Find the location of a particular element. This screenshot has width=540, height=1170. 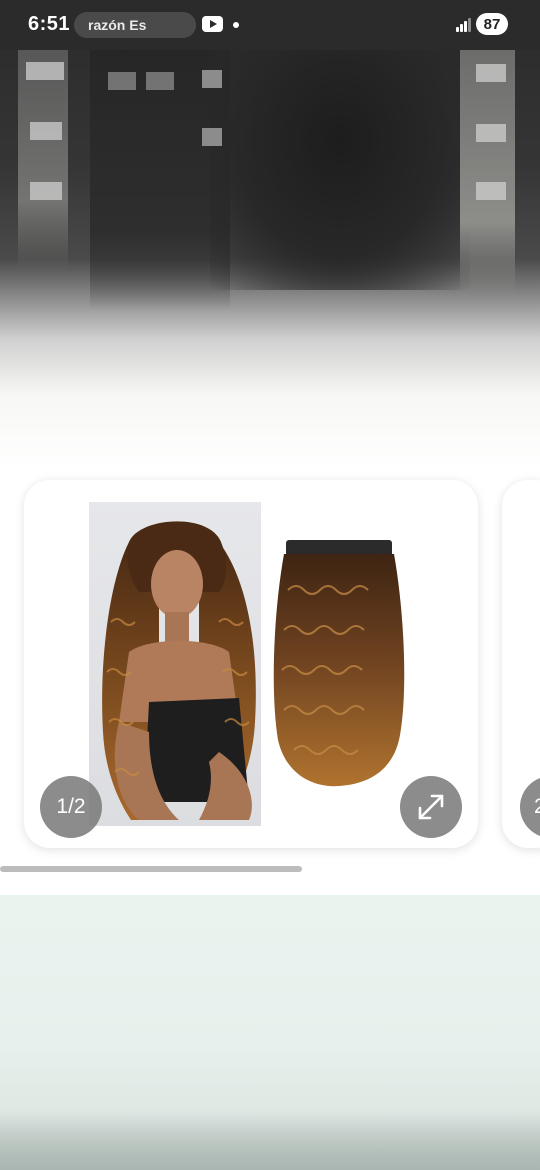

carousel-scroll-indicator-fill is located at coordinates (151, 869).